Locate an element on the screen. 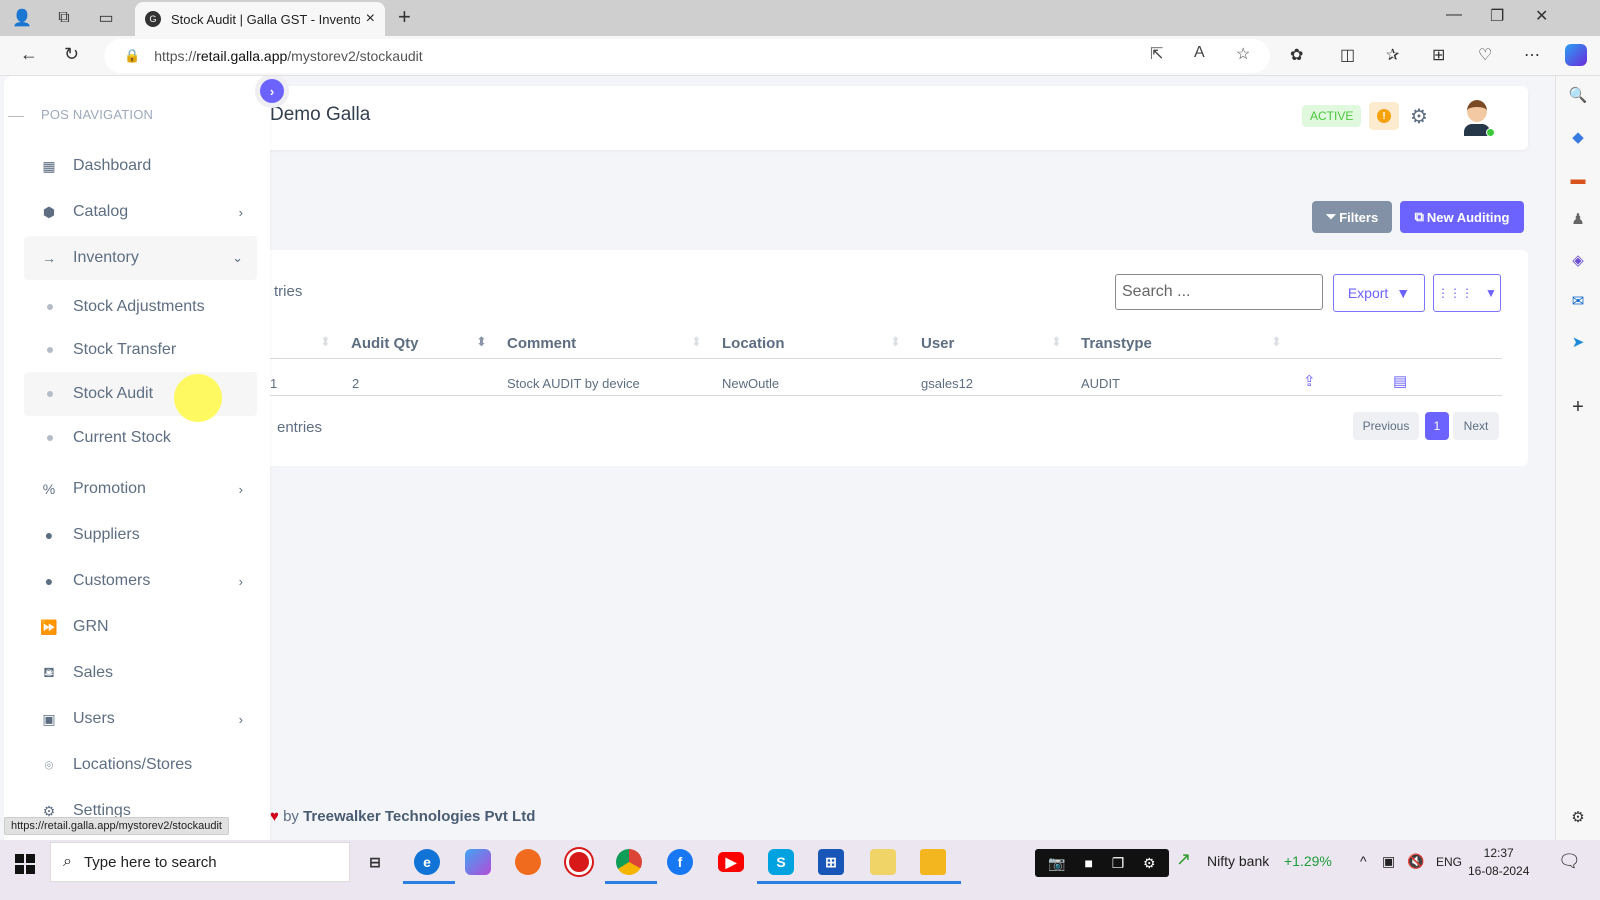 Image resolution: width=1600 pixels, height=900 pixels. add-copy-icon: ⧉ is located at coordinates (1419, 216).